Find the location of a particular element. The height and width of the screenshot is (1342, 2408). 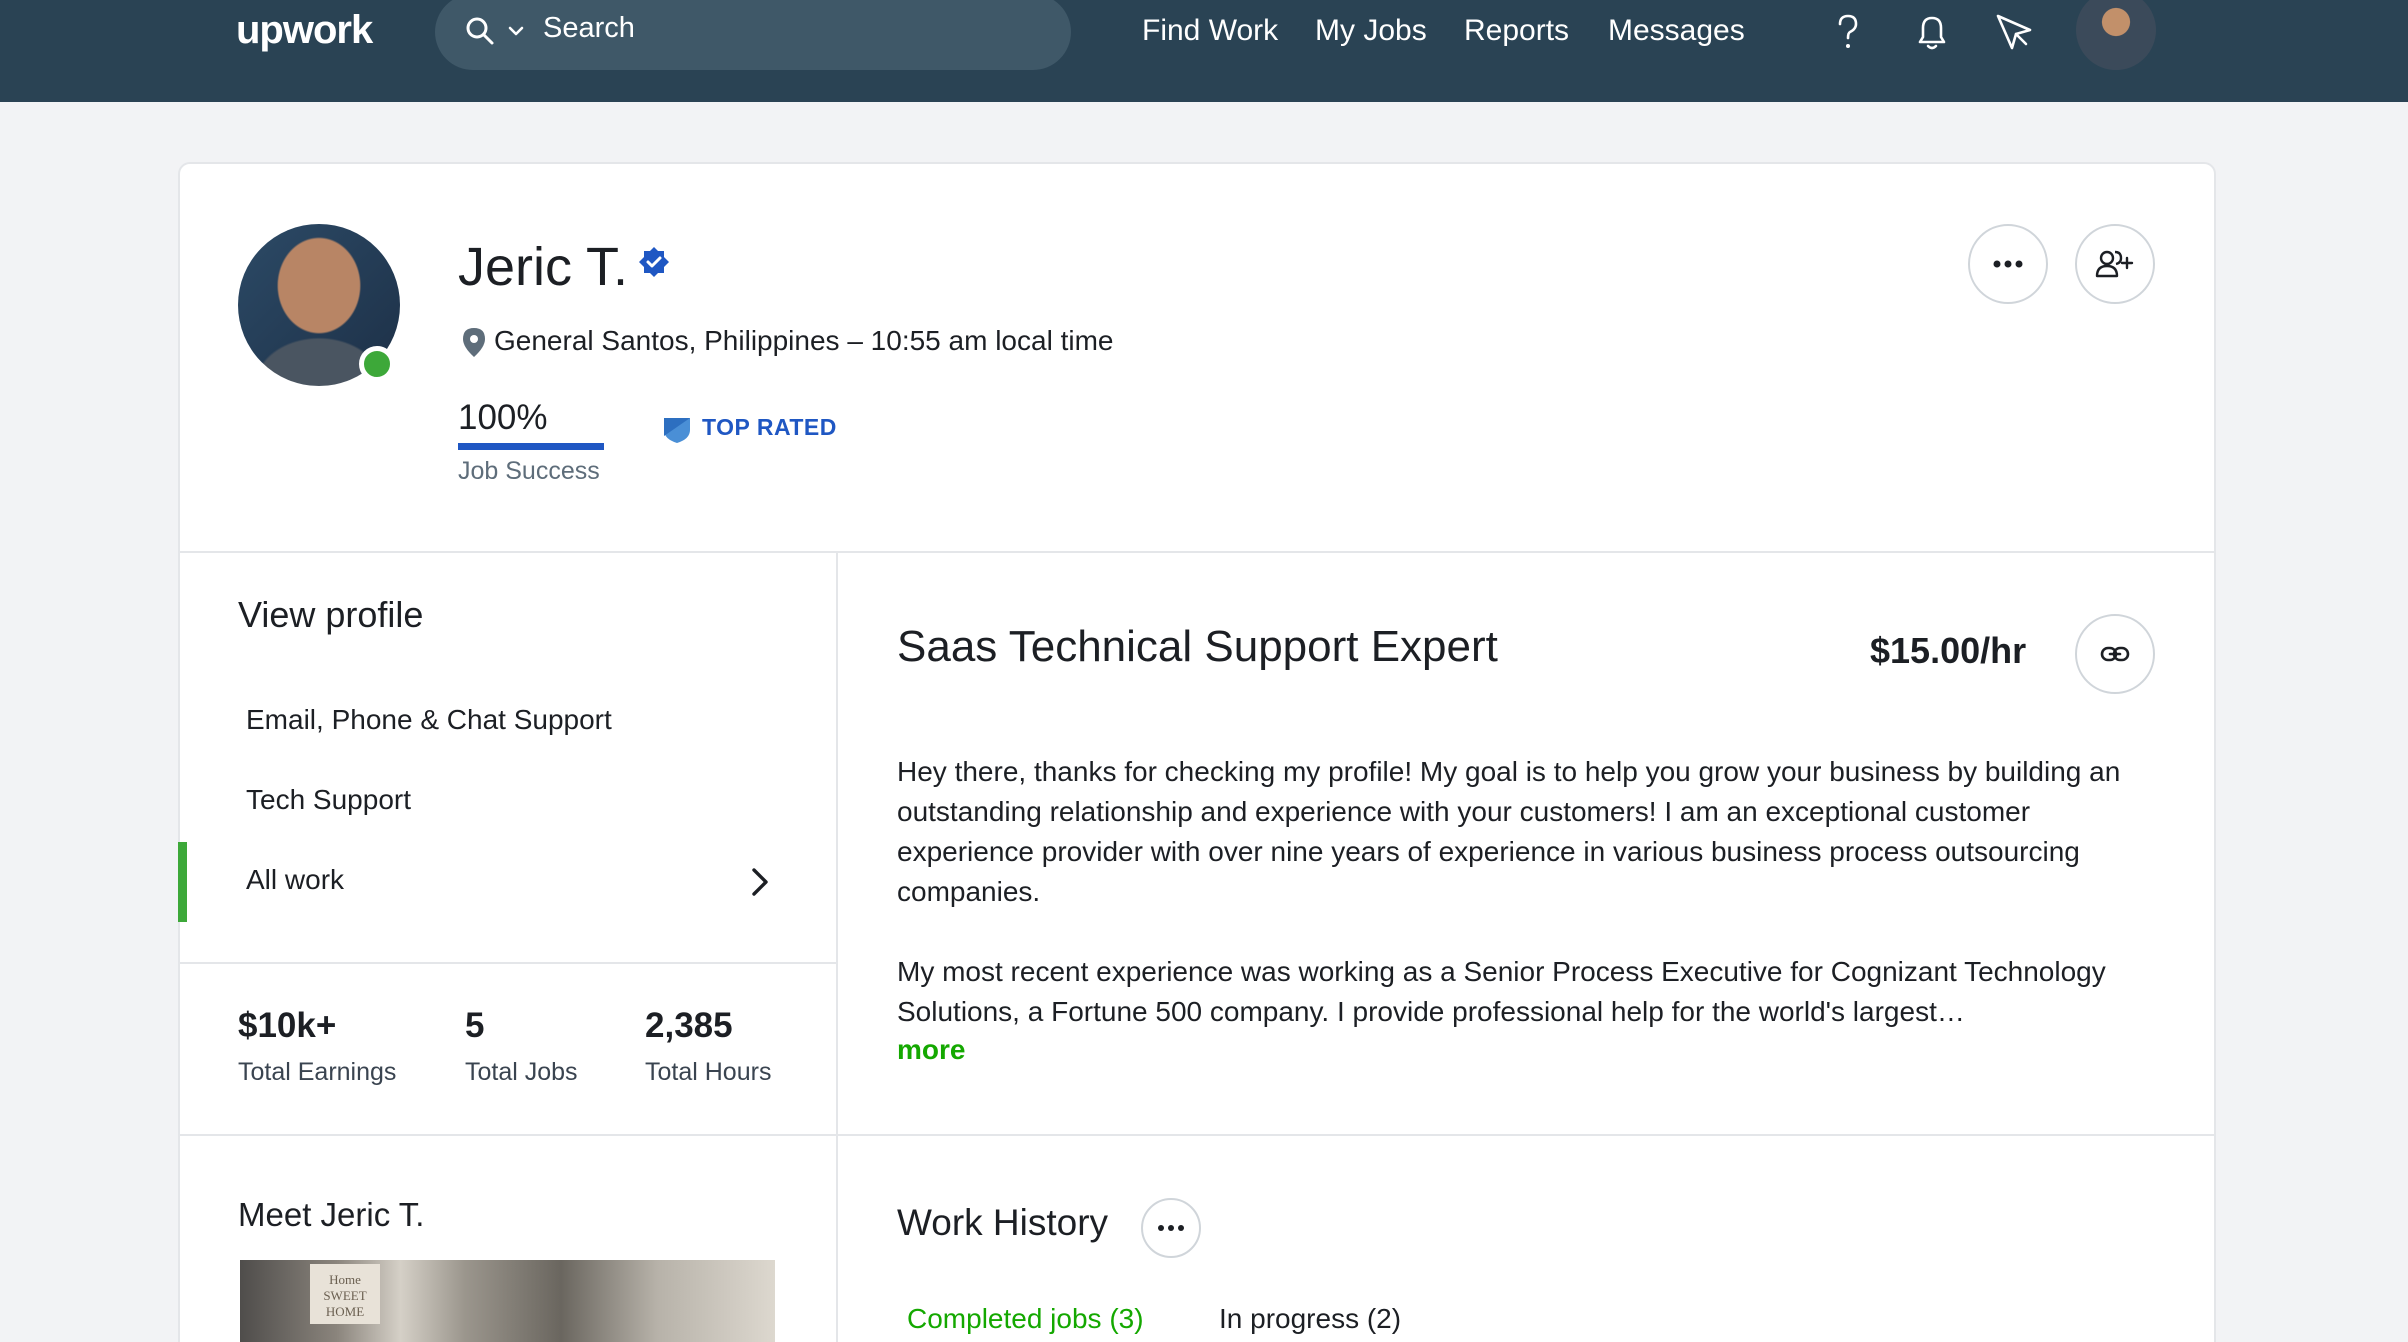

total-hours-label: Total Hours is located at coordinates (708, 1072).